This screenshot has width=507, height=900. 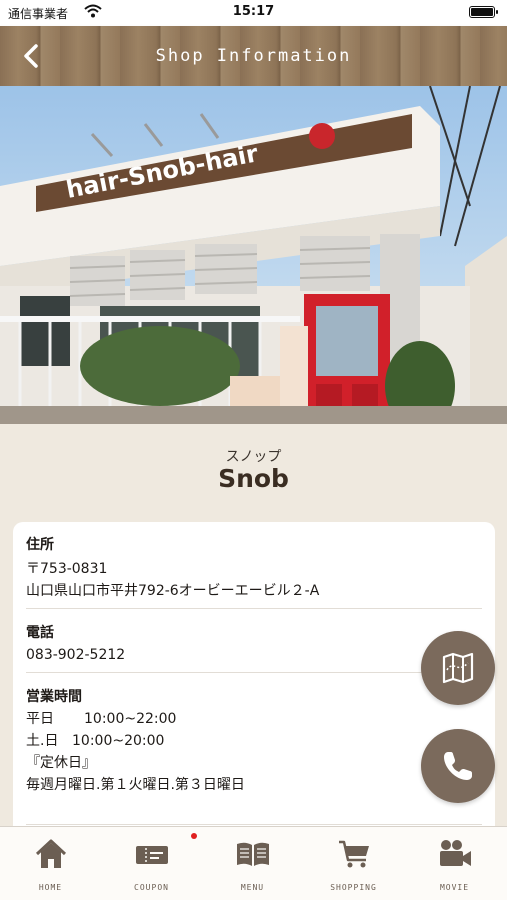 I want to click on nav-header: Shop Information, so click(x=253, y=56).